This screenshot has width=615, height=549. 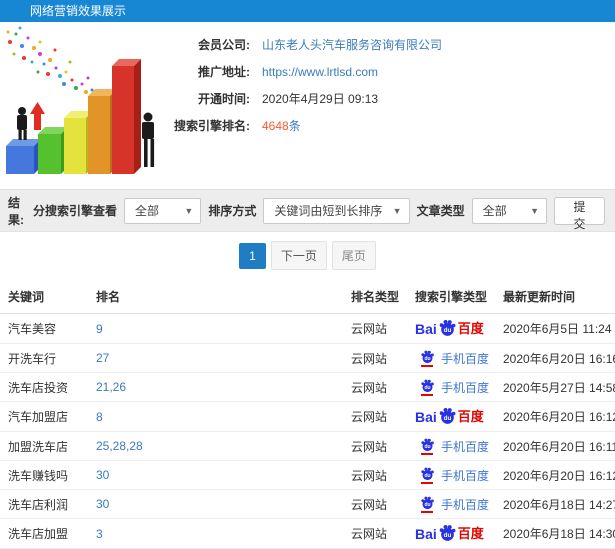 I want to click on table-row: 开洗车行 27 云网站 du 手机百度 2020年6月20日 16:16, so click(x=307, y=358).